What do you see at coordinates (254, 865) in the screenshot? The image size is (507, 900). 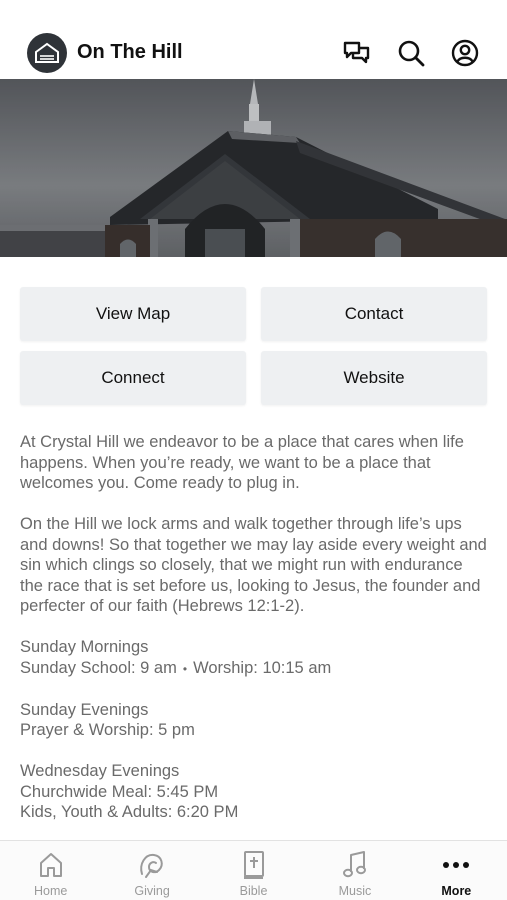 I see `bible-icon` at bounding box center [254, 865].